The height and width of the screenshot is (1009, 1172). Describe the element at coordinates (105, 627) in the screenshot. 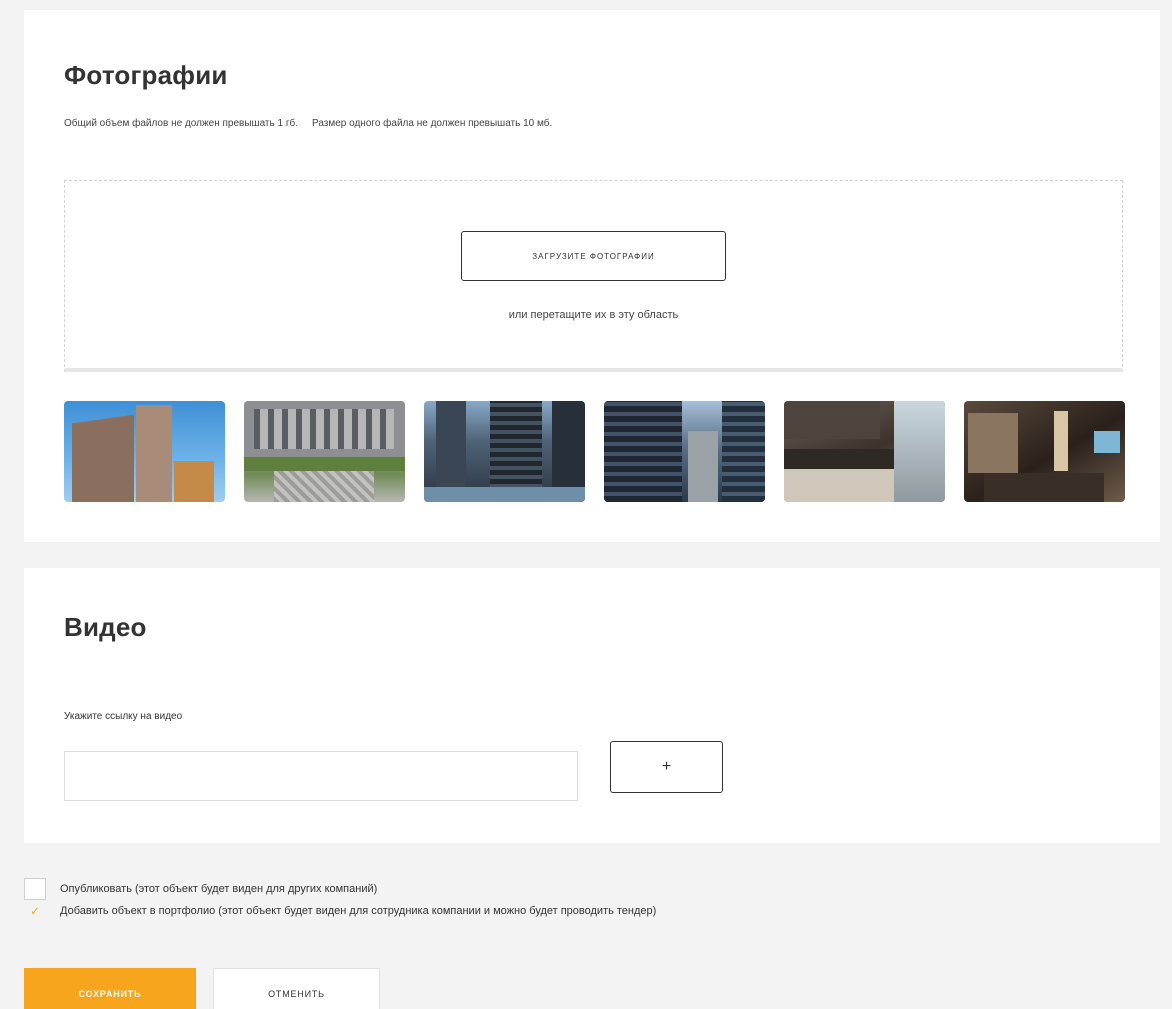

I see `video-title: Видео` at that location.